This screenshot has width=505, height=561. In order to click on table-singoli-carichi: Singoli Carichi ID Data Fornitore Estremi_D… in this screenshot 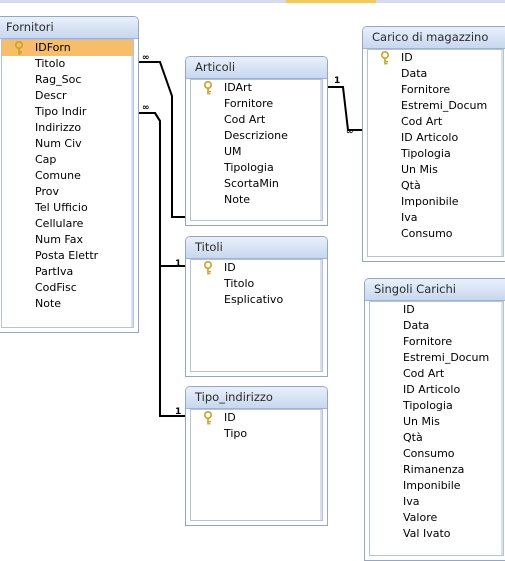, I will do `click(434, 419)`.